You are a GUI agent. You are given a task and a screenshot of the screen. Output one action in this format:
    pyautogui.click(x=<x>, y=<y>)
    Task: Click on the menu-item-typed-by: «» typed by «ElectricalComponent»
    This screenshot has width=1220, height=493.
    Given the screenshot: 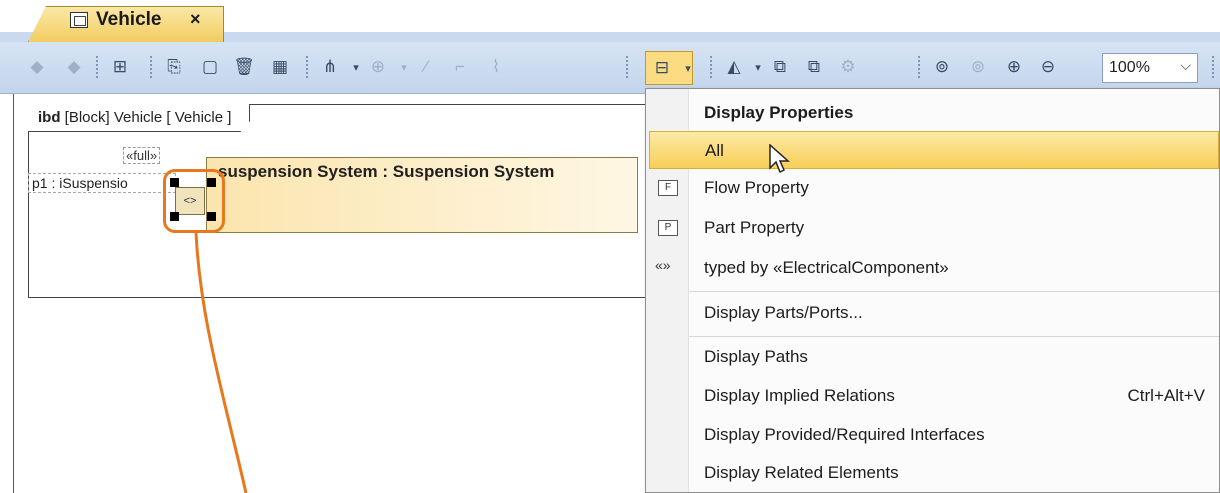 What is the action you would take?
    pyautogui.click(x=932, y=268)
    